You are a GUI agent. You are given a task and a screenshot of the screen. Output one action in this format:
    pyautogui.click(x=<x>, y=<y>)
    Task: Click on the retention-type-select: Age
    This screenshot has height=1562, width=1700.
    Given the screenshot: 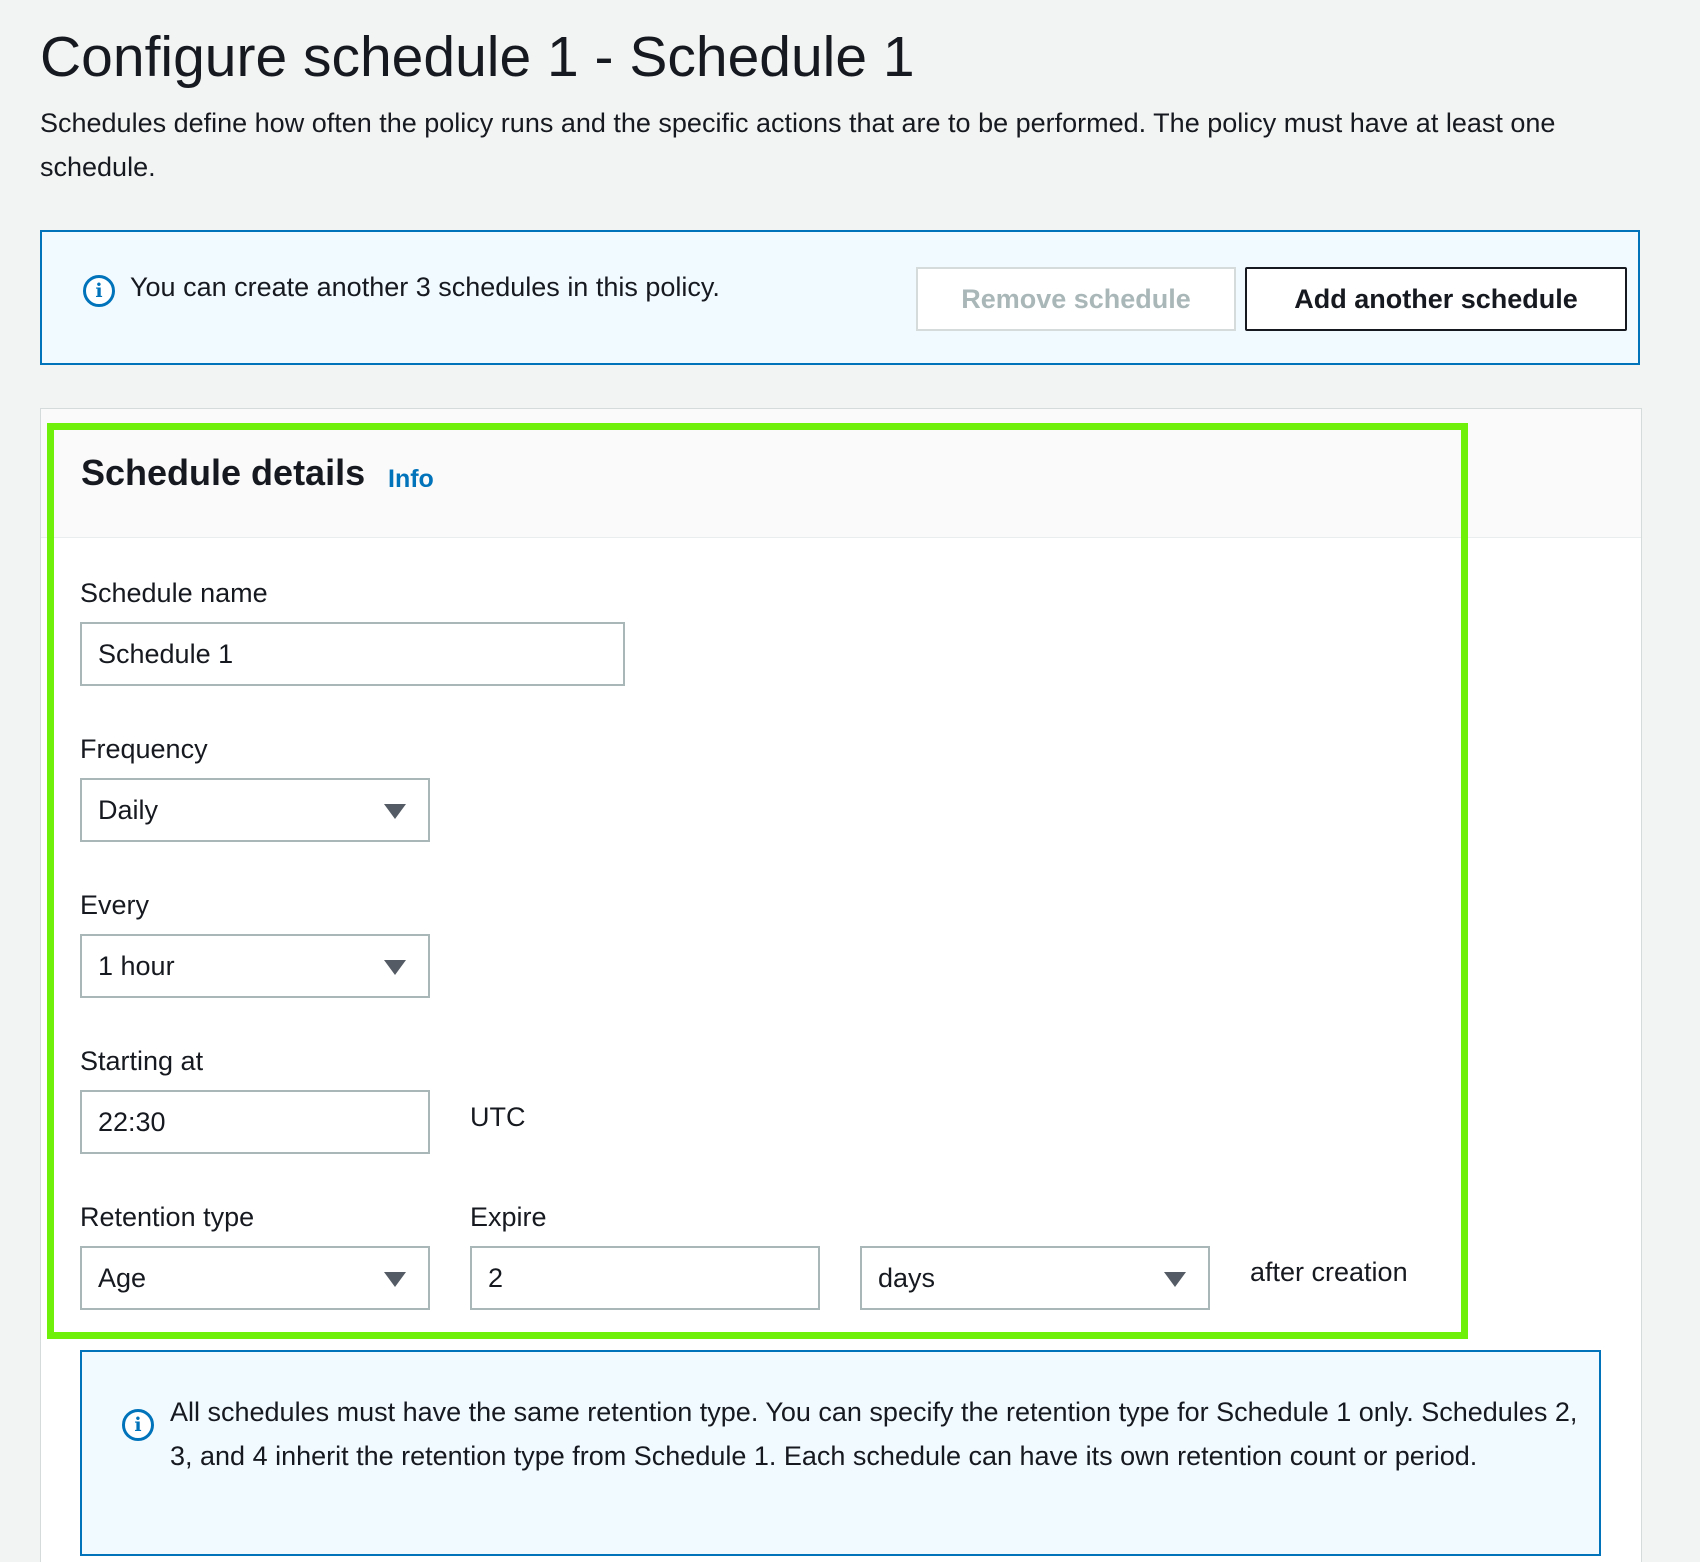 What is the action you would take?
    pyautogui.click(x=255, y=1278)
    